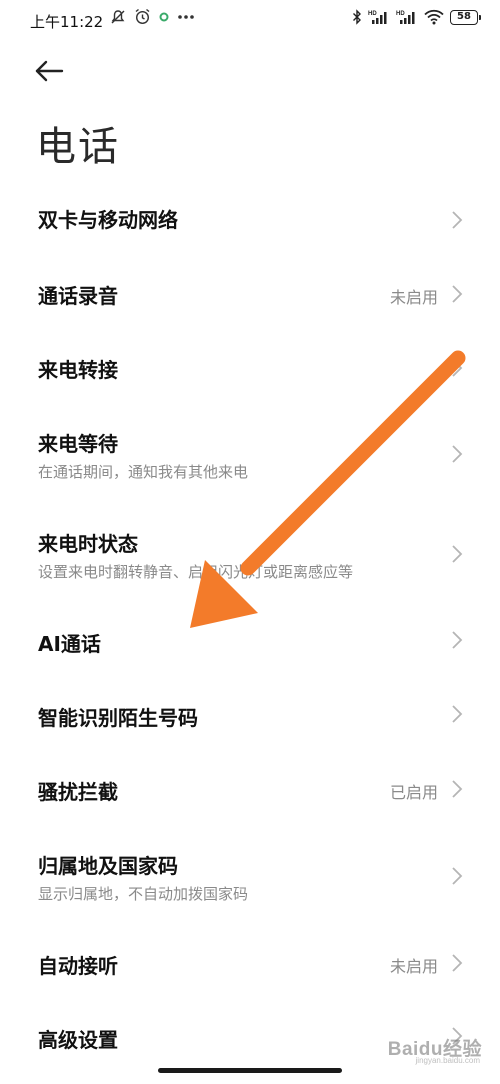 This screenshot has width=500, height=1084. What do you see at coordinates (186, 17) in the screenshot?
I see `more-dots-icon` at bounding box center [186, 17].